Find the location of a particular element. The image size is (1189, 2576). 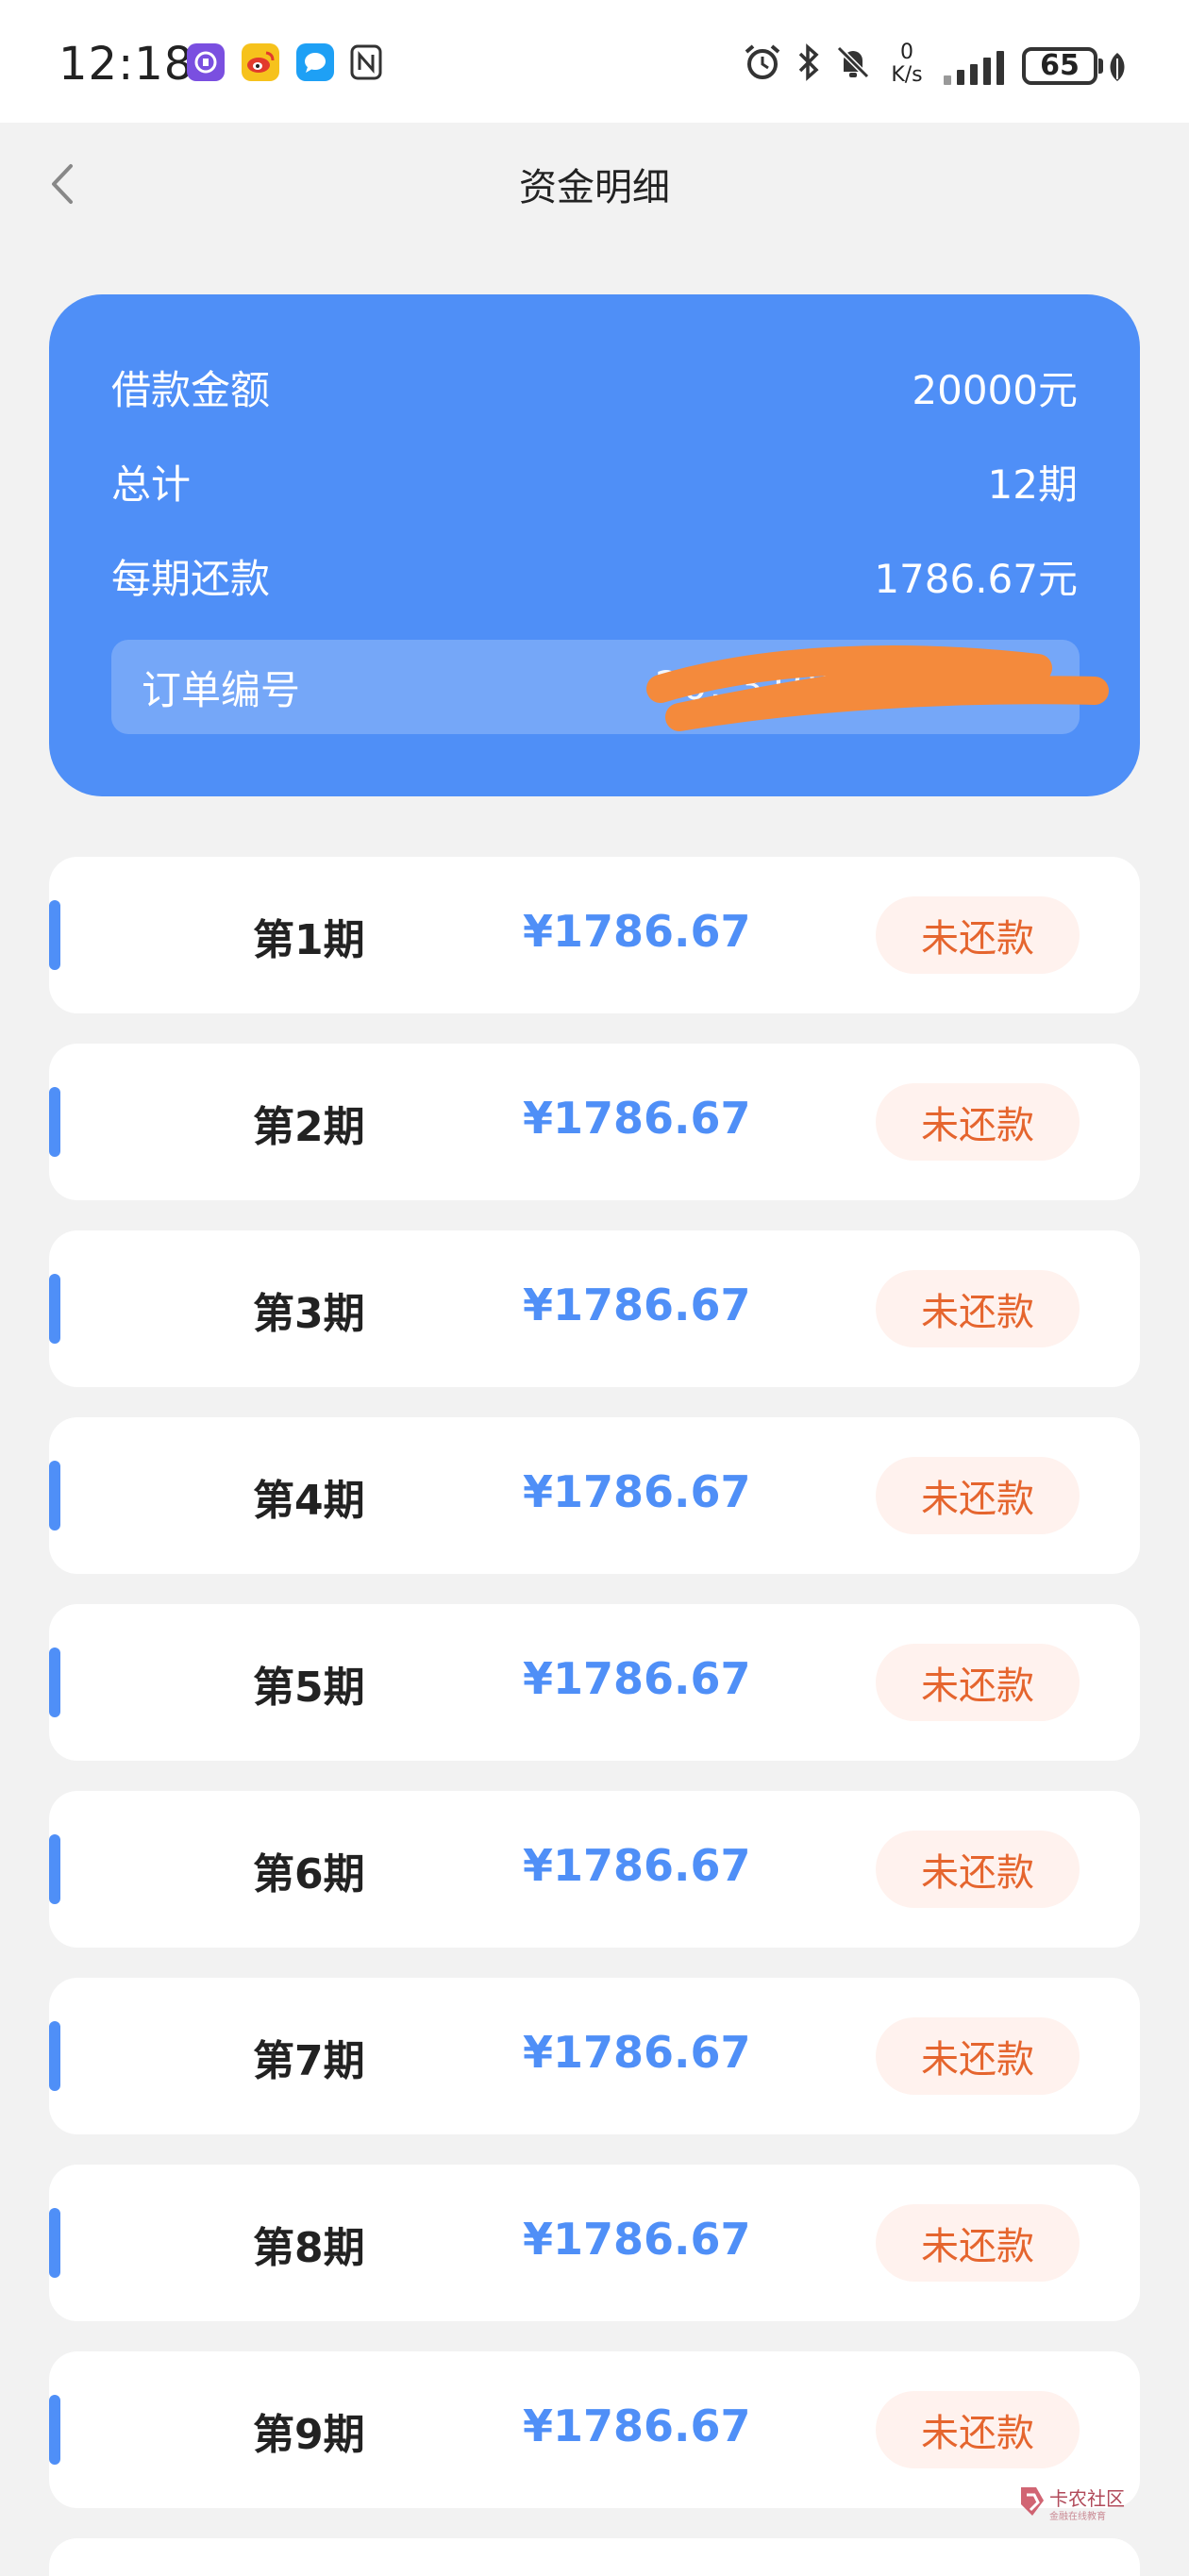

installment-row-partial is located at coordinates (594, 2557).